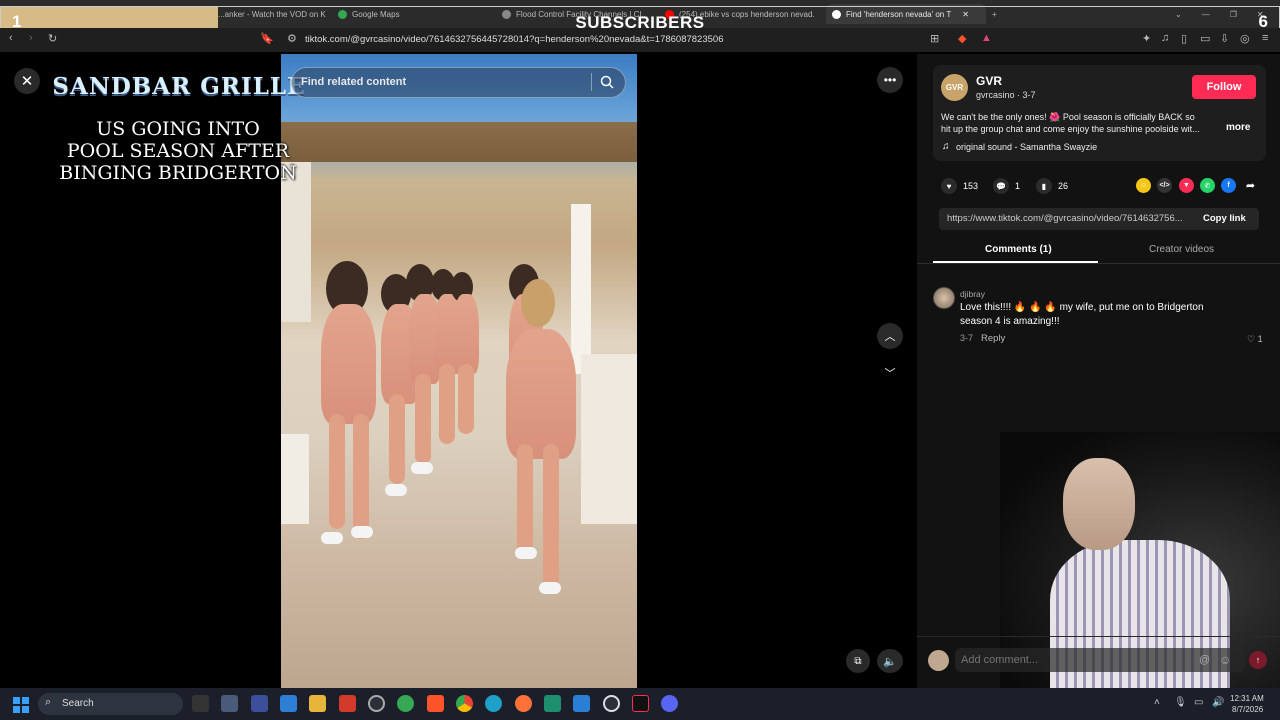 This screenshot has height=720, width=1280. I want to click on more-options-button: •••, so click(890, 80).